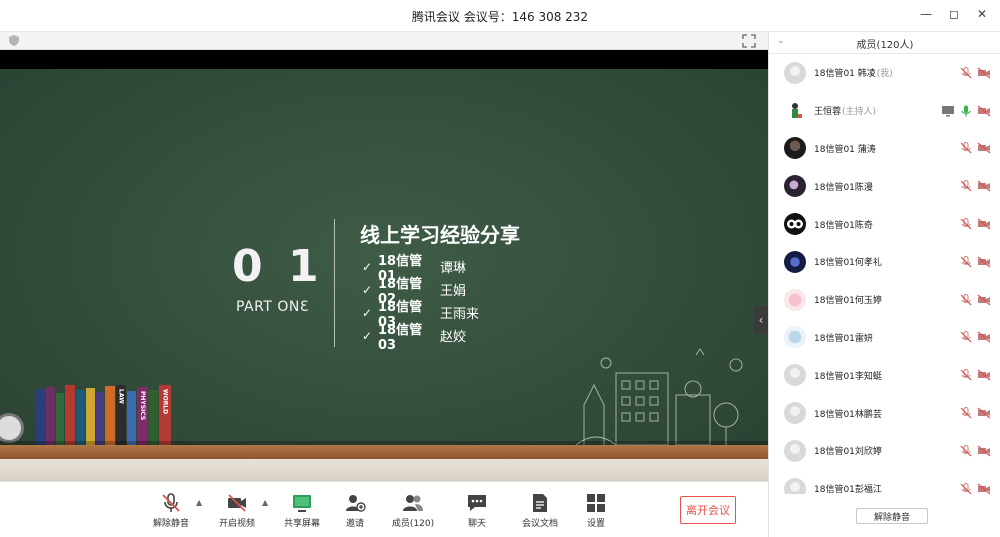 The image size is (1000, 537). What do you see at coordinates (848, 452) in the screenshot?
I see `member-name: 18信管01刘欣婷` at bounding box center [848, 452].